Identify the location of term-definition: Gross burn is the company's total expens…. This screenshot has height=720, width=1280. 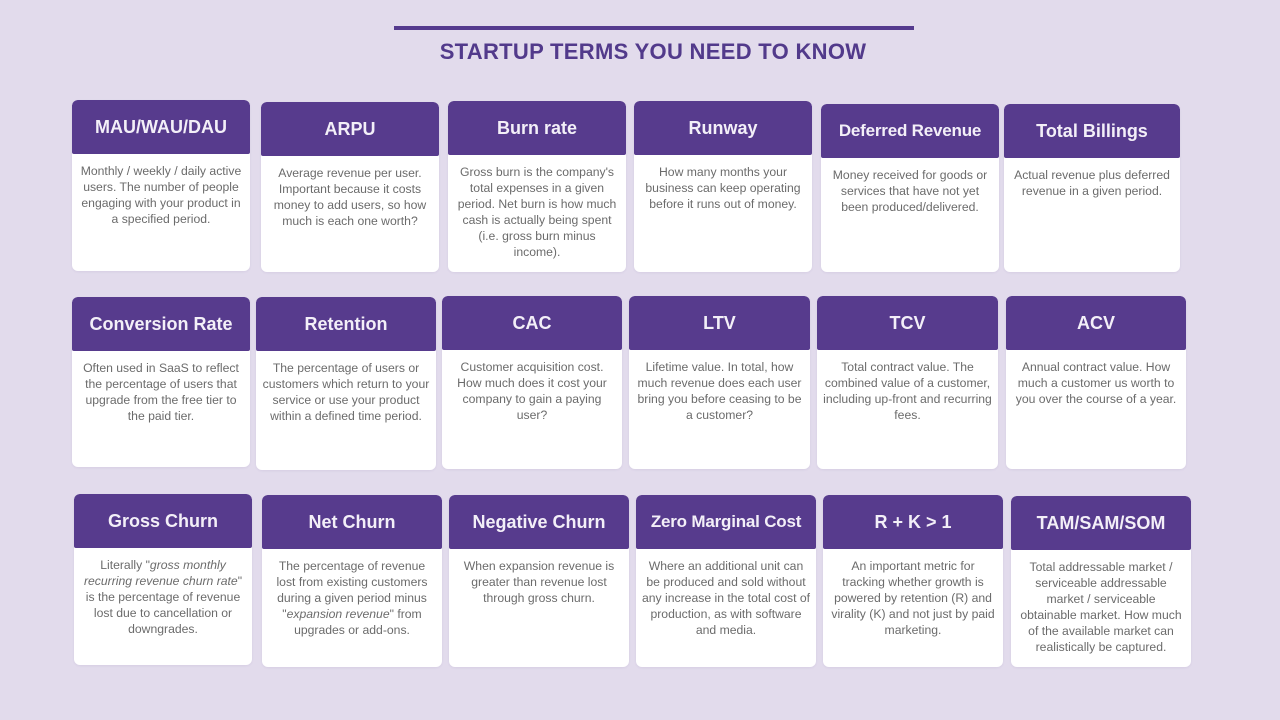
(537, 212).